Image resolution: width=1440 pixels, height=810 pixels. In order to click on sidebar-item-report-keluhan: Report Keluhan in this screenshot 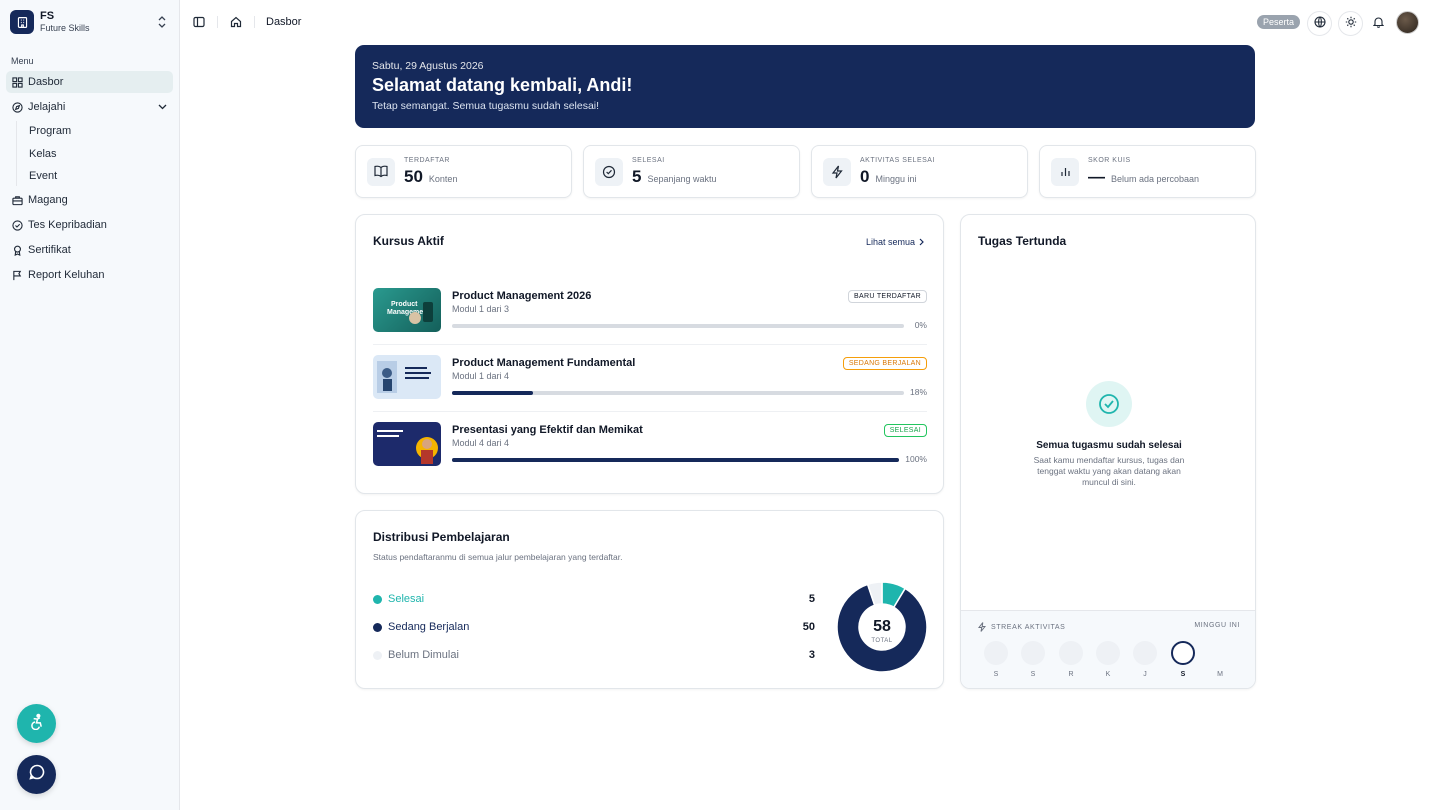, I will do `click(89, 275)`.